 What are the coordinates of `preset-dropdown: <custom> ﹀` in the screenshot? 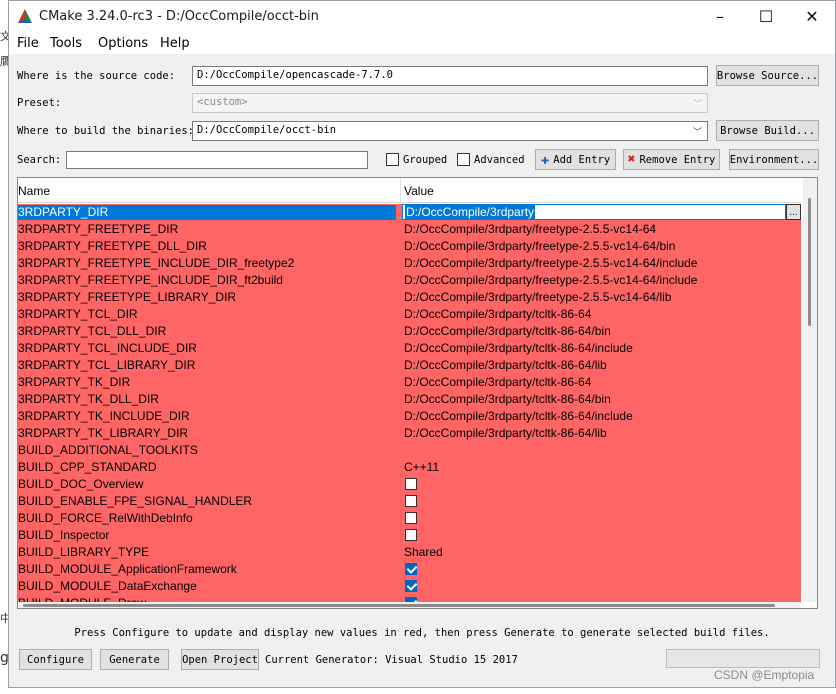 It's located at (450, 103).